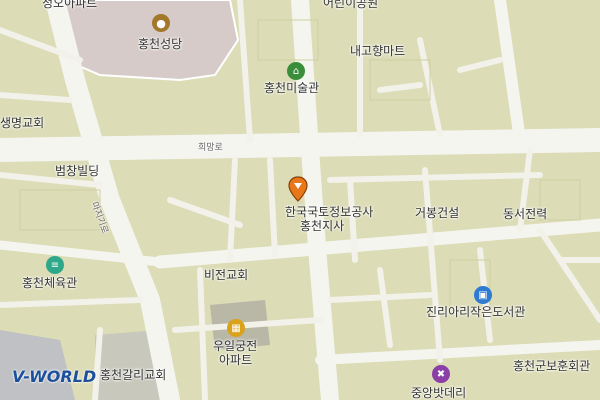 The width and height of the screenshot is (600, 400). What do you see at coordinates (483, 295) in the screenshot?
I see `book-icon: ▣` at bounding box center [483, 295].